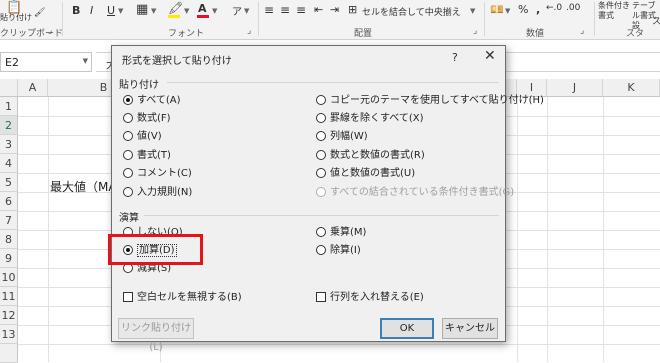  What do you see at coordinates (39, 13) in the screenshot?
I see `format-painter-icon: 🖌` at bounding box center [39, 13].